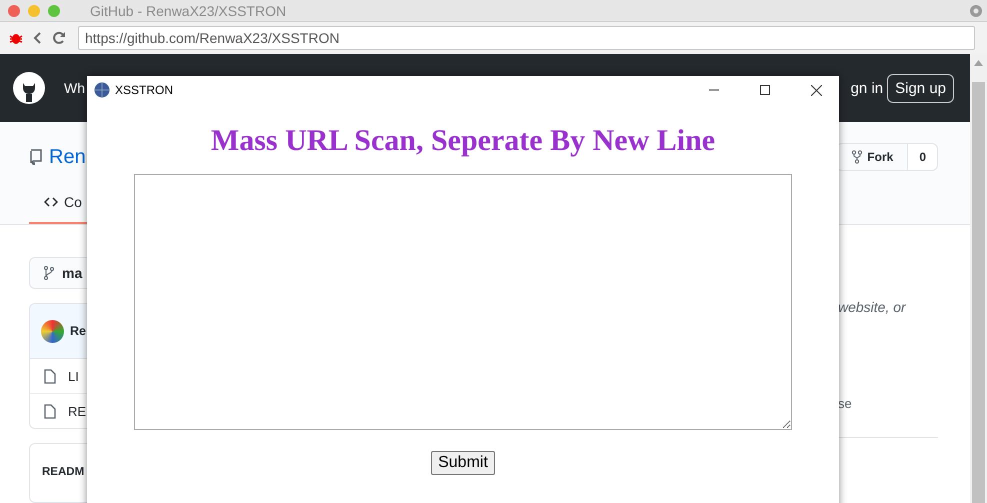 The height and width of the screenshot is (503, 987). I want to click on branch-icon, so click(49, 273).